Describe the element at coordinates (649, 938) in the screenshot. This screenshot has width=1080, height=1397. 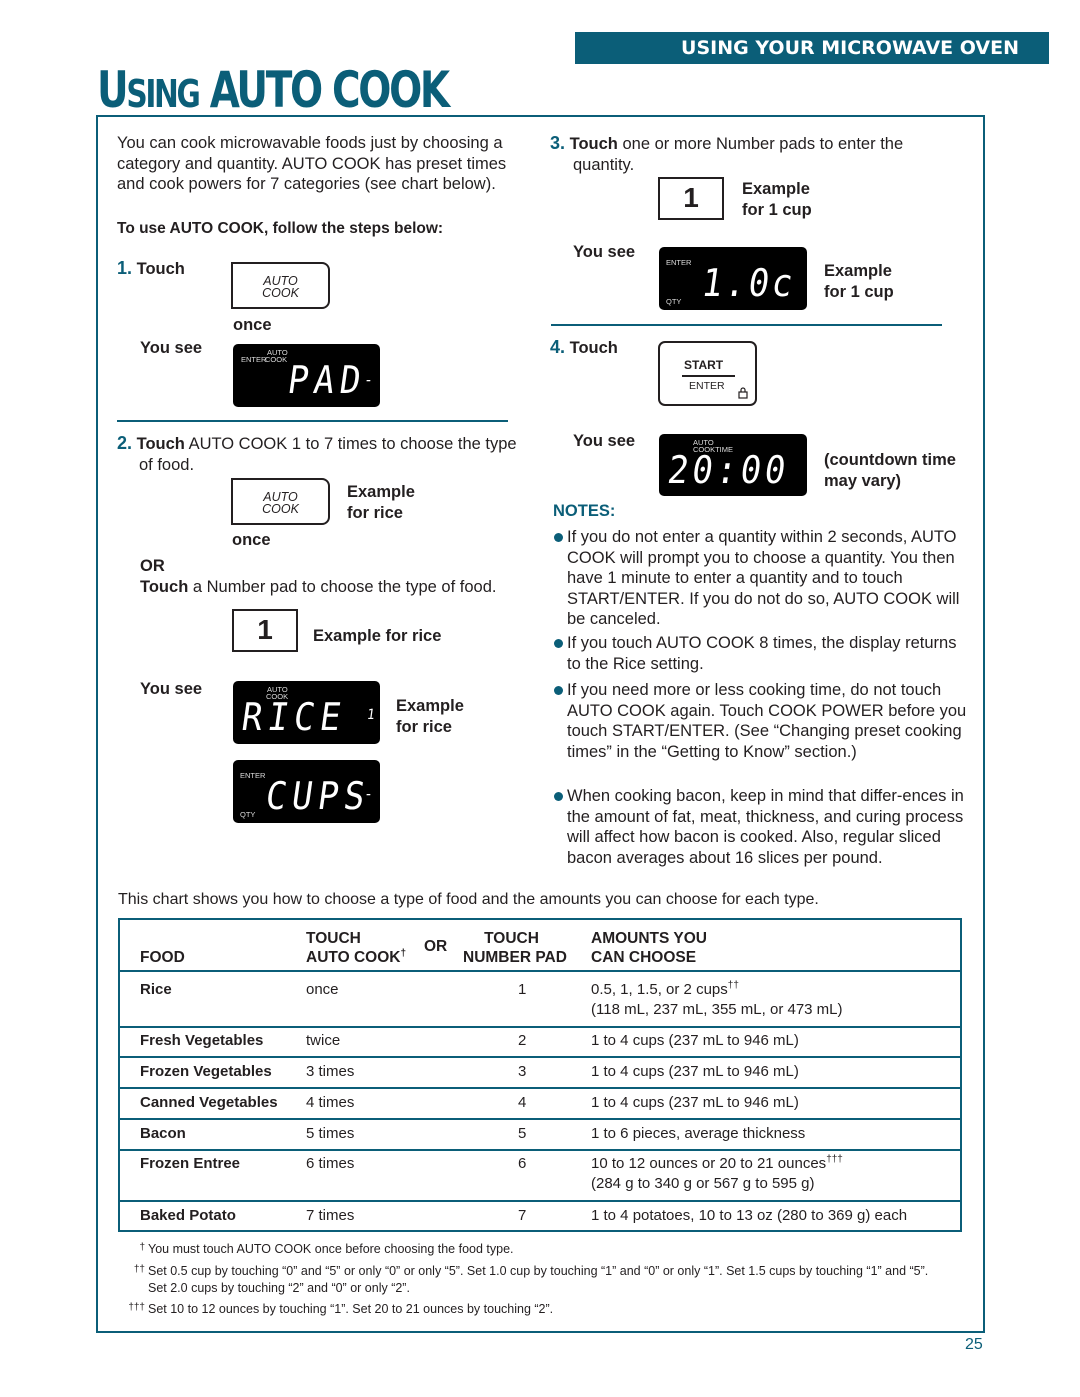
I see `header-line1: AMOUNTS YOU` at that location.